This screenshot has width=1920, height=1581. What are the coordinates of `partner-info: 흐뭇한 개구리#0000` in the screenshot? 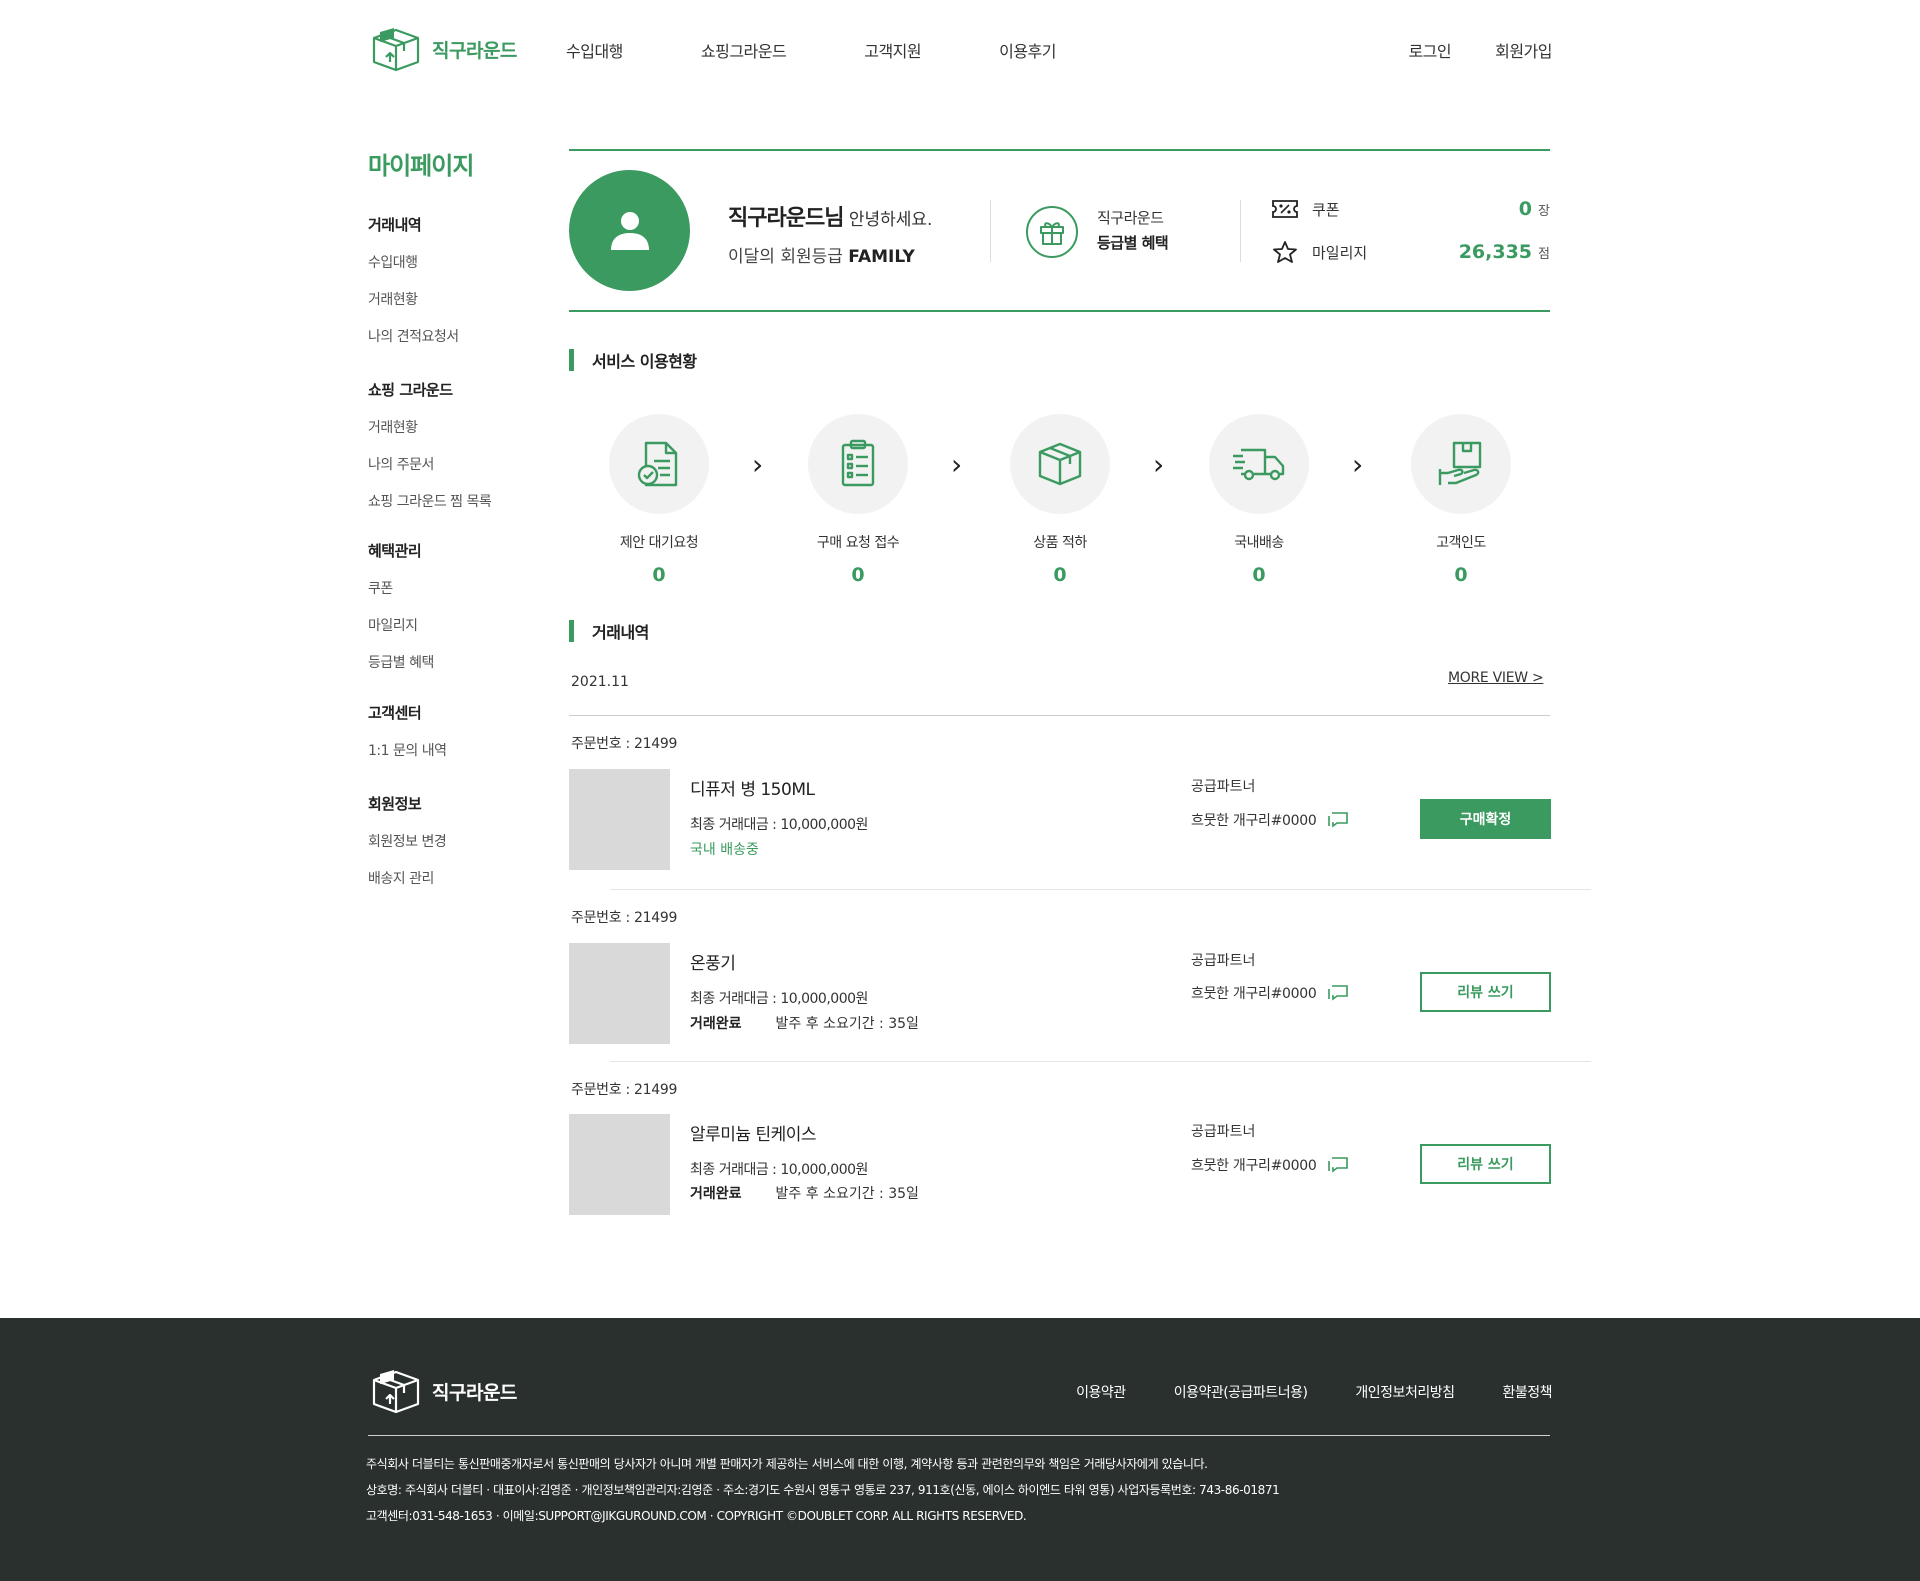 It's located at (1270, 820).